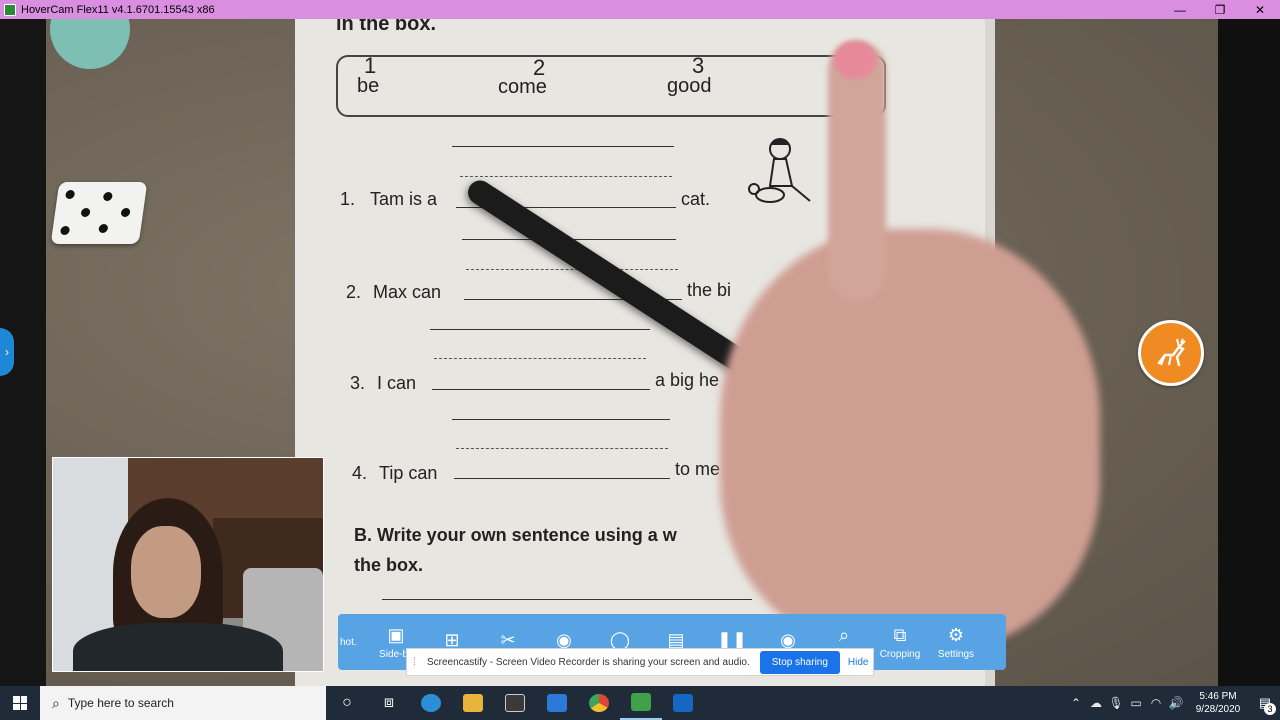  Describe the element at coordinates (368, 86) in the screenshot. I see `word-be: be` at that location.